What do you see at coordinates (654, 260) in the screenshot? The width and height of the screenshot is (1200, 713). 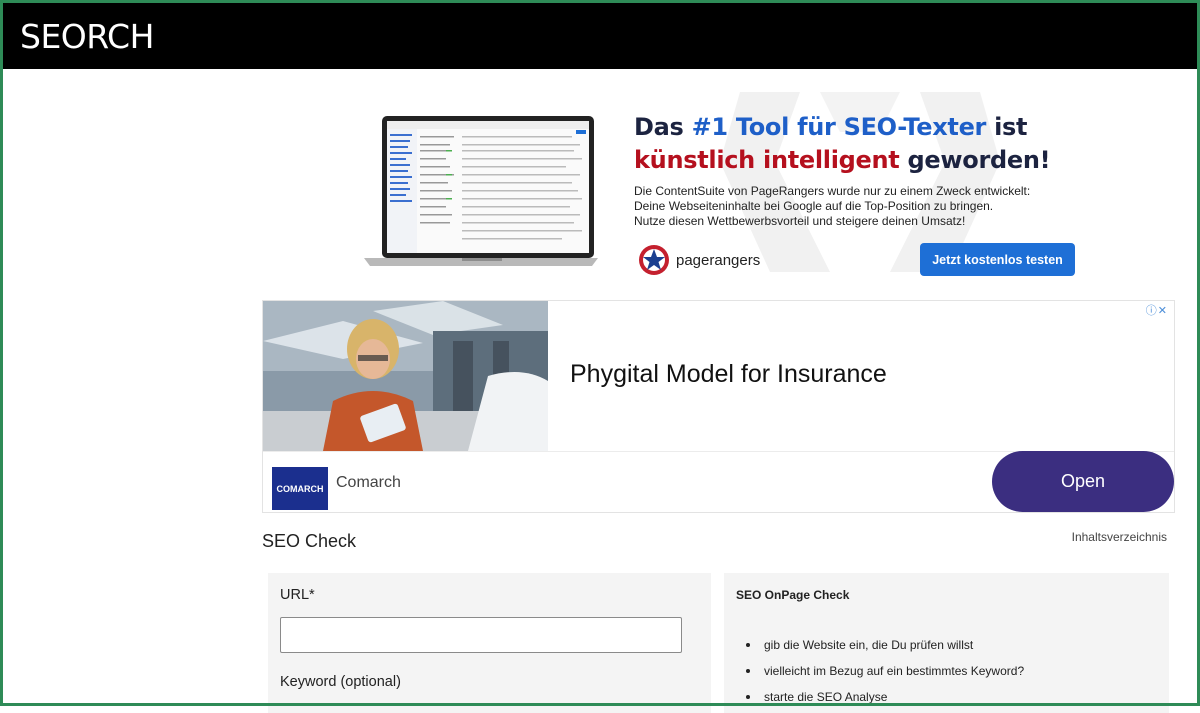 I see `pagerangers-star-icon` at bounding box center [654, 260].